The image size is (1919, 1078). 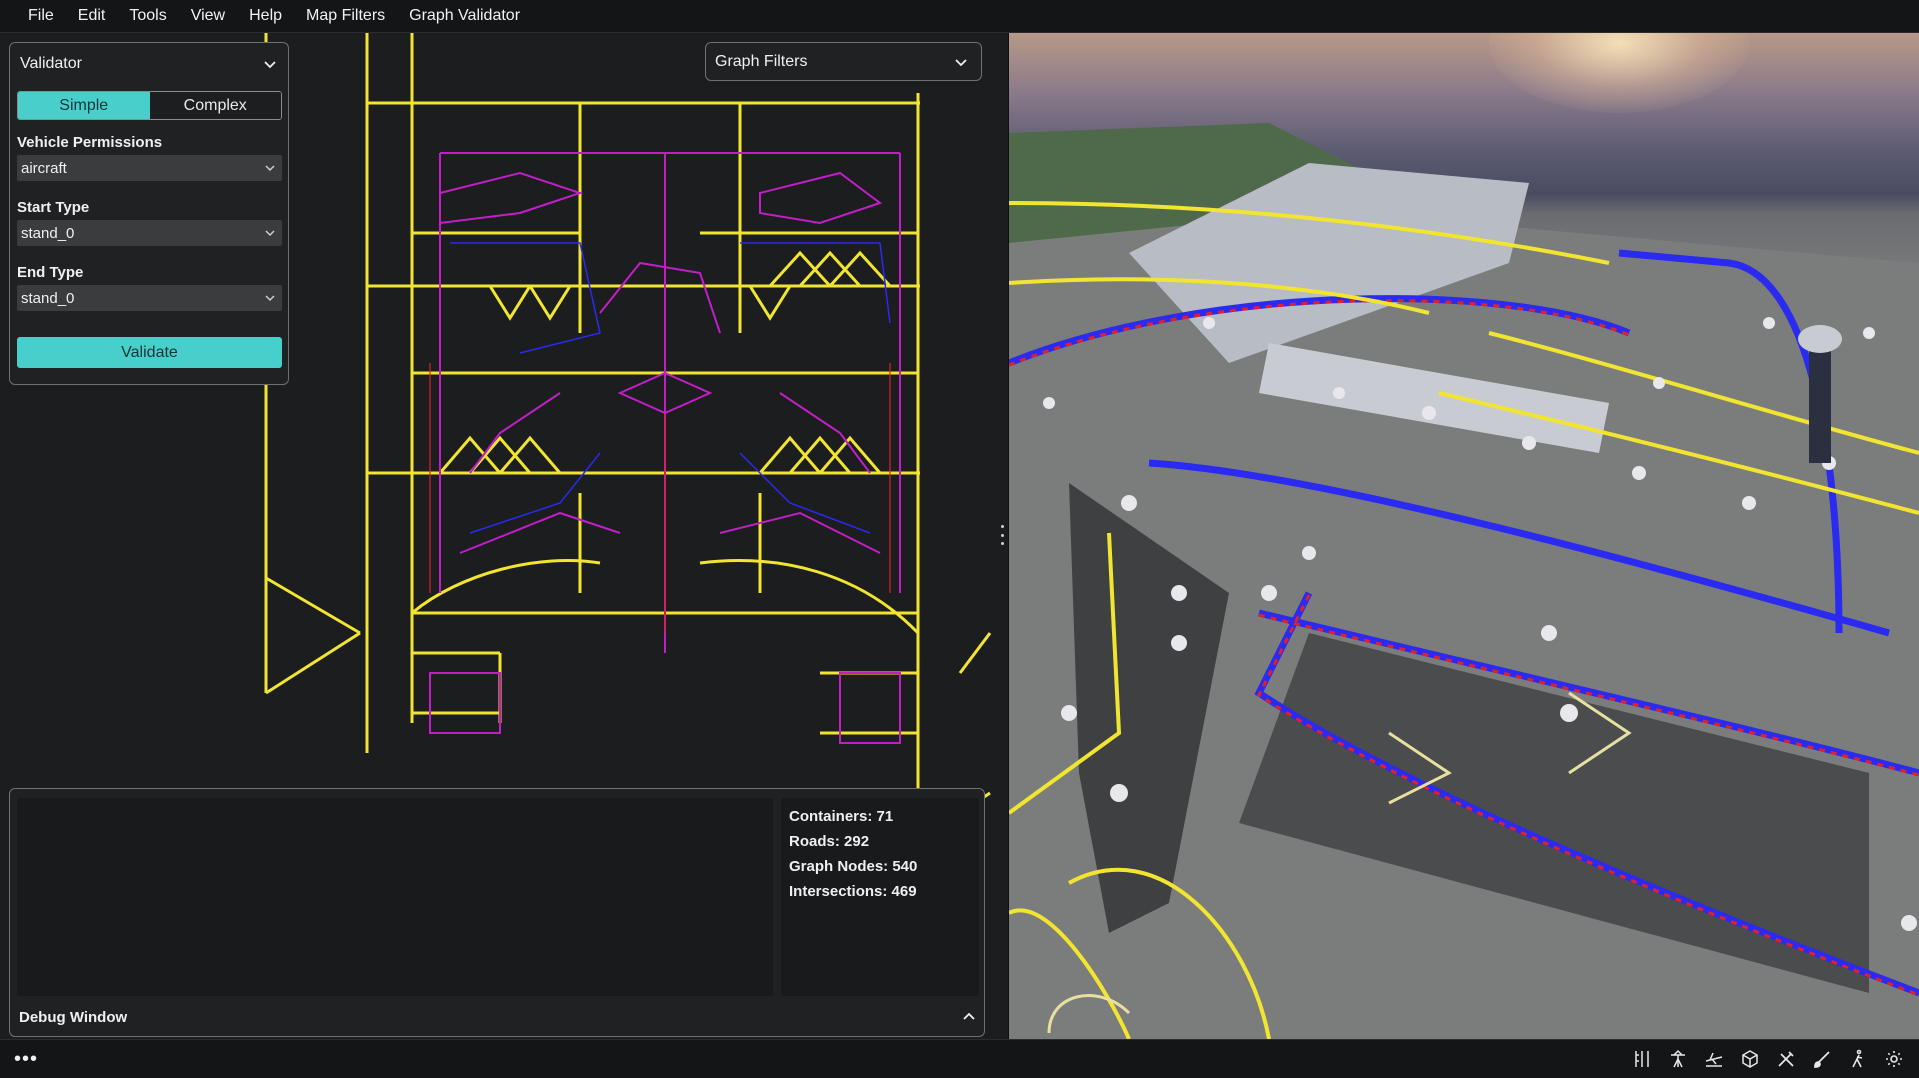 What do you see at coordinates (48, 233) in the screenshot?
I see `start-type-value: stand_0` at bounding box center [48, 233].